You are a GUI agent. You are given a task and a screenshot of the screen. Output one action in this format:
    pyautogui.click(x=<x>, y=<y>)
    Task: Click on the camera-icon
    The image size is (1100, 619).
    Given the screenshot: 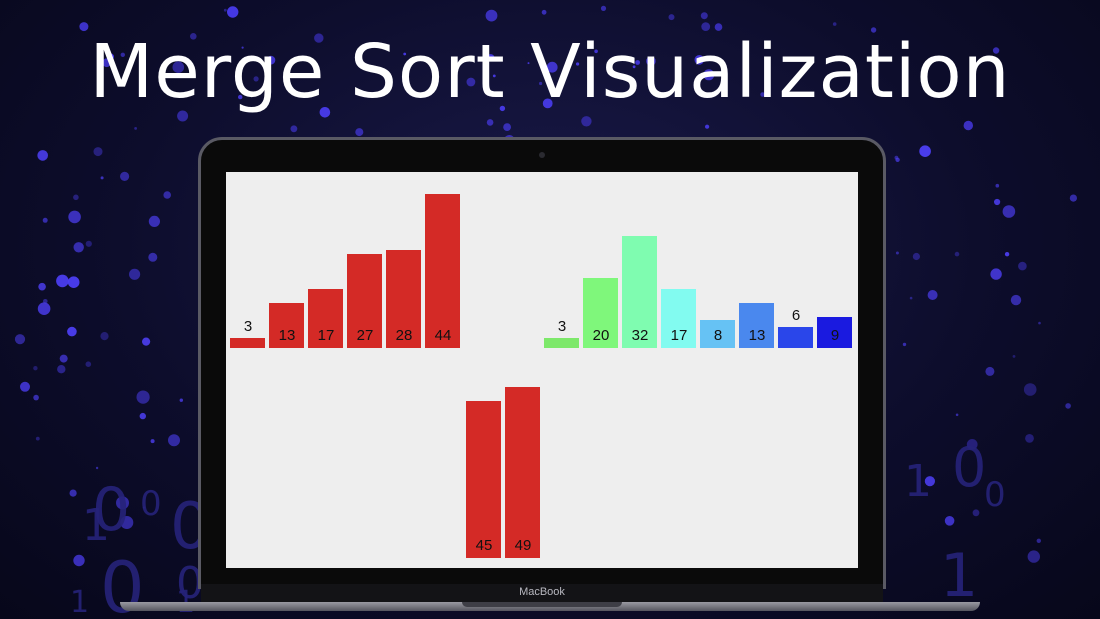 What is the action you would take?
    pyautogui.click(x=542, y=155)
    